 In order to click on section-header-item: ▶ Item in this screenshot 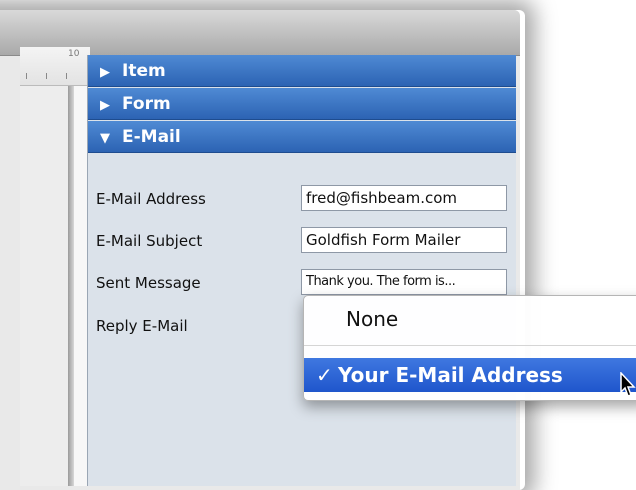, I will do `click(302, 71)`.